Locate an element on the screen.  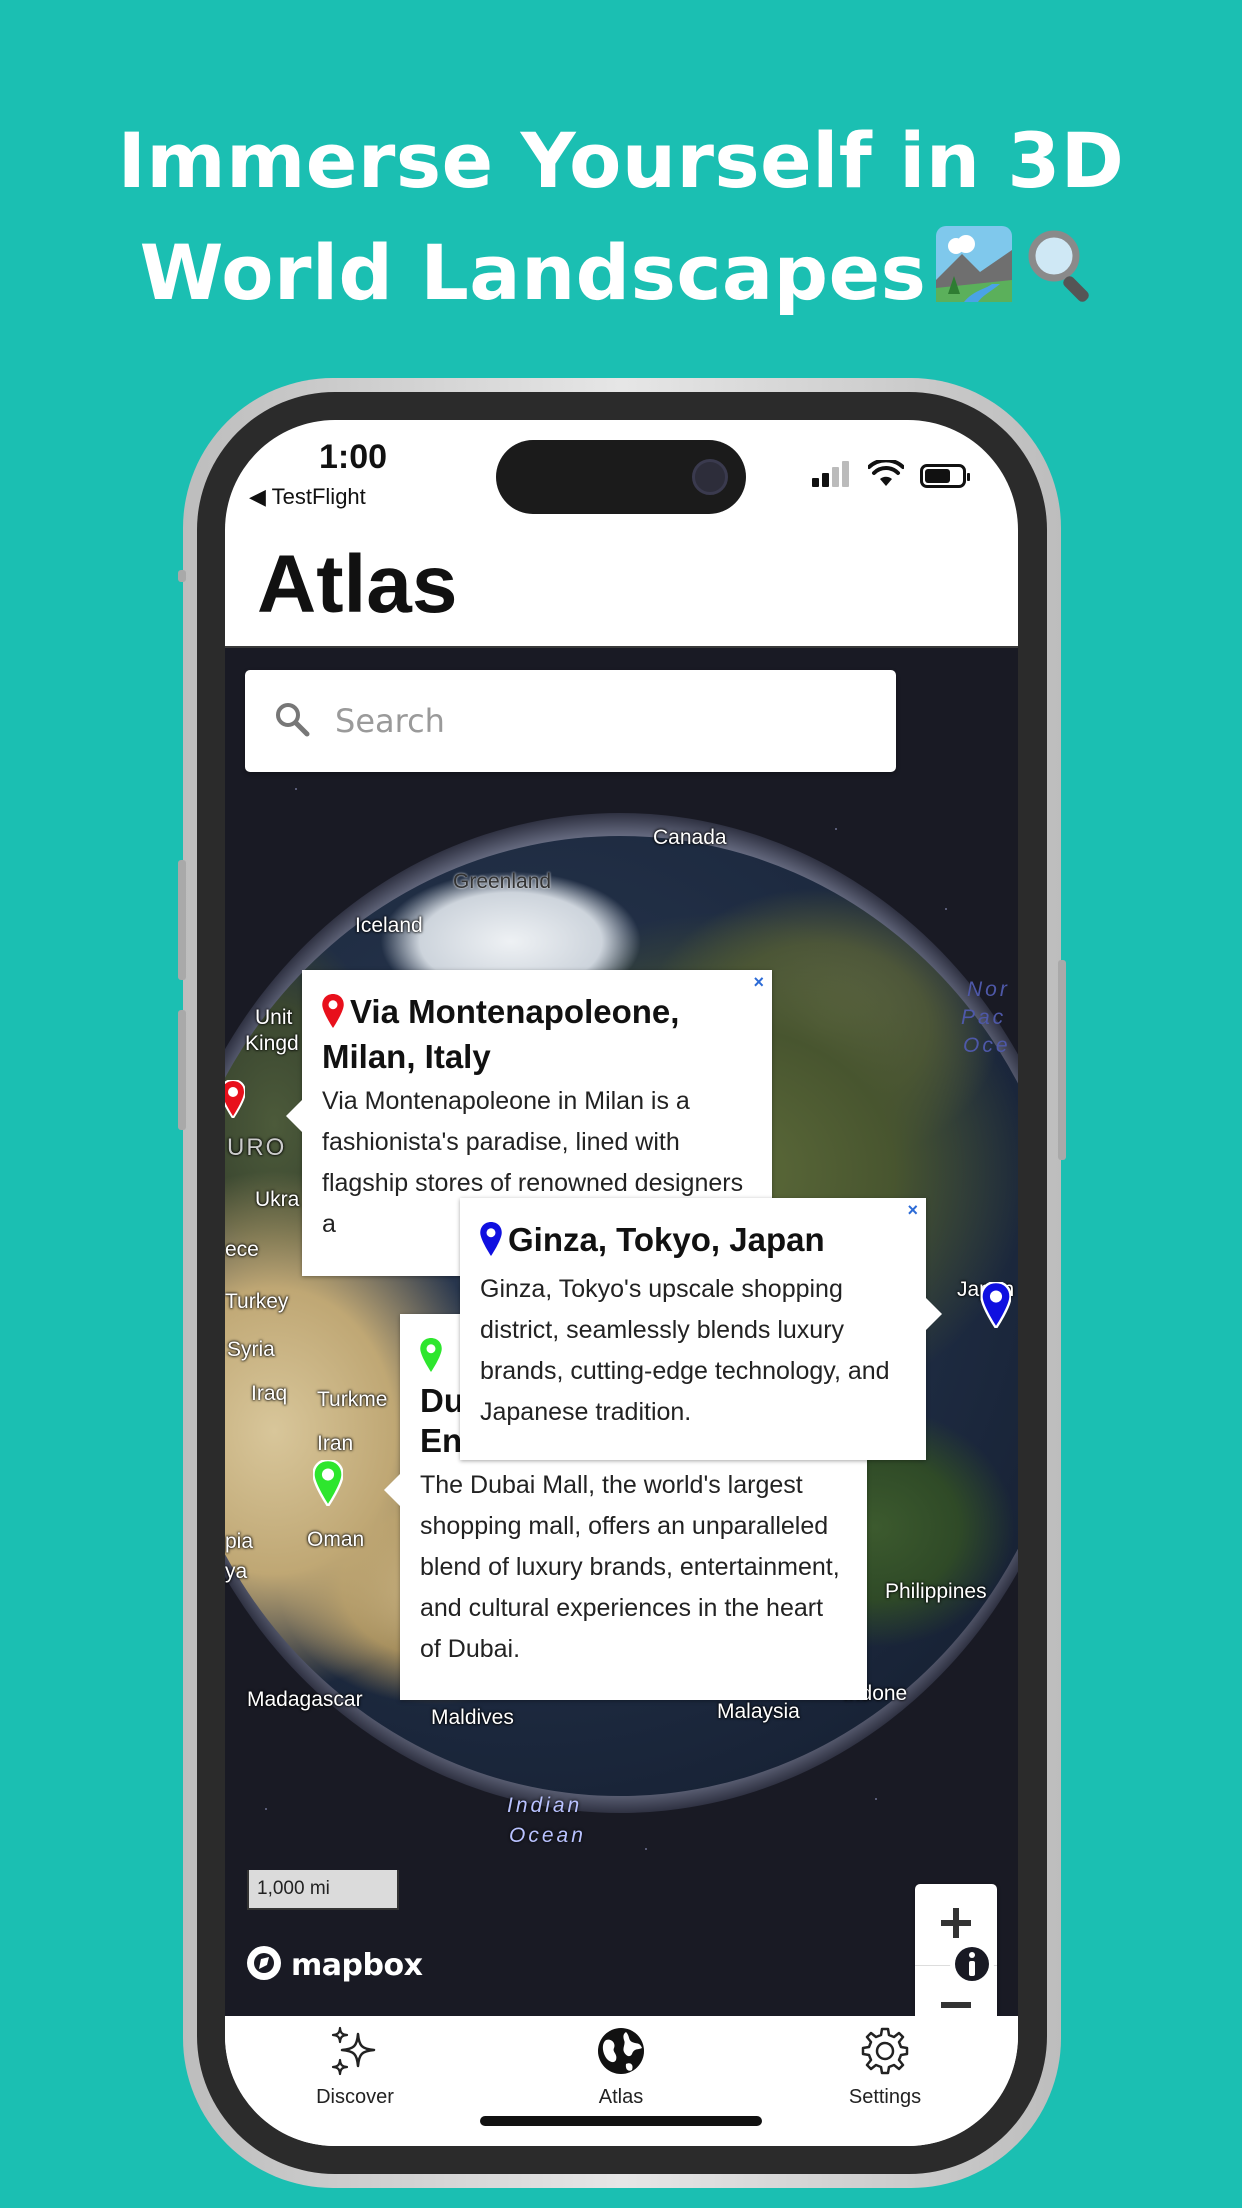
map-pin-tokyo is located at coordinates (996, 1306).